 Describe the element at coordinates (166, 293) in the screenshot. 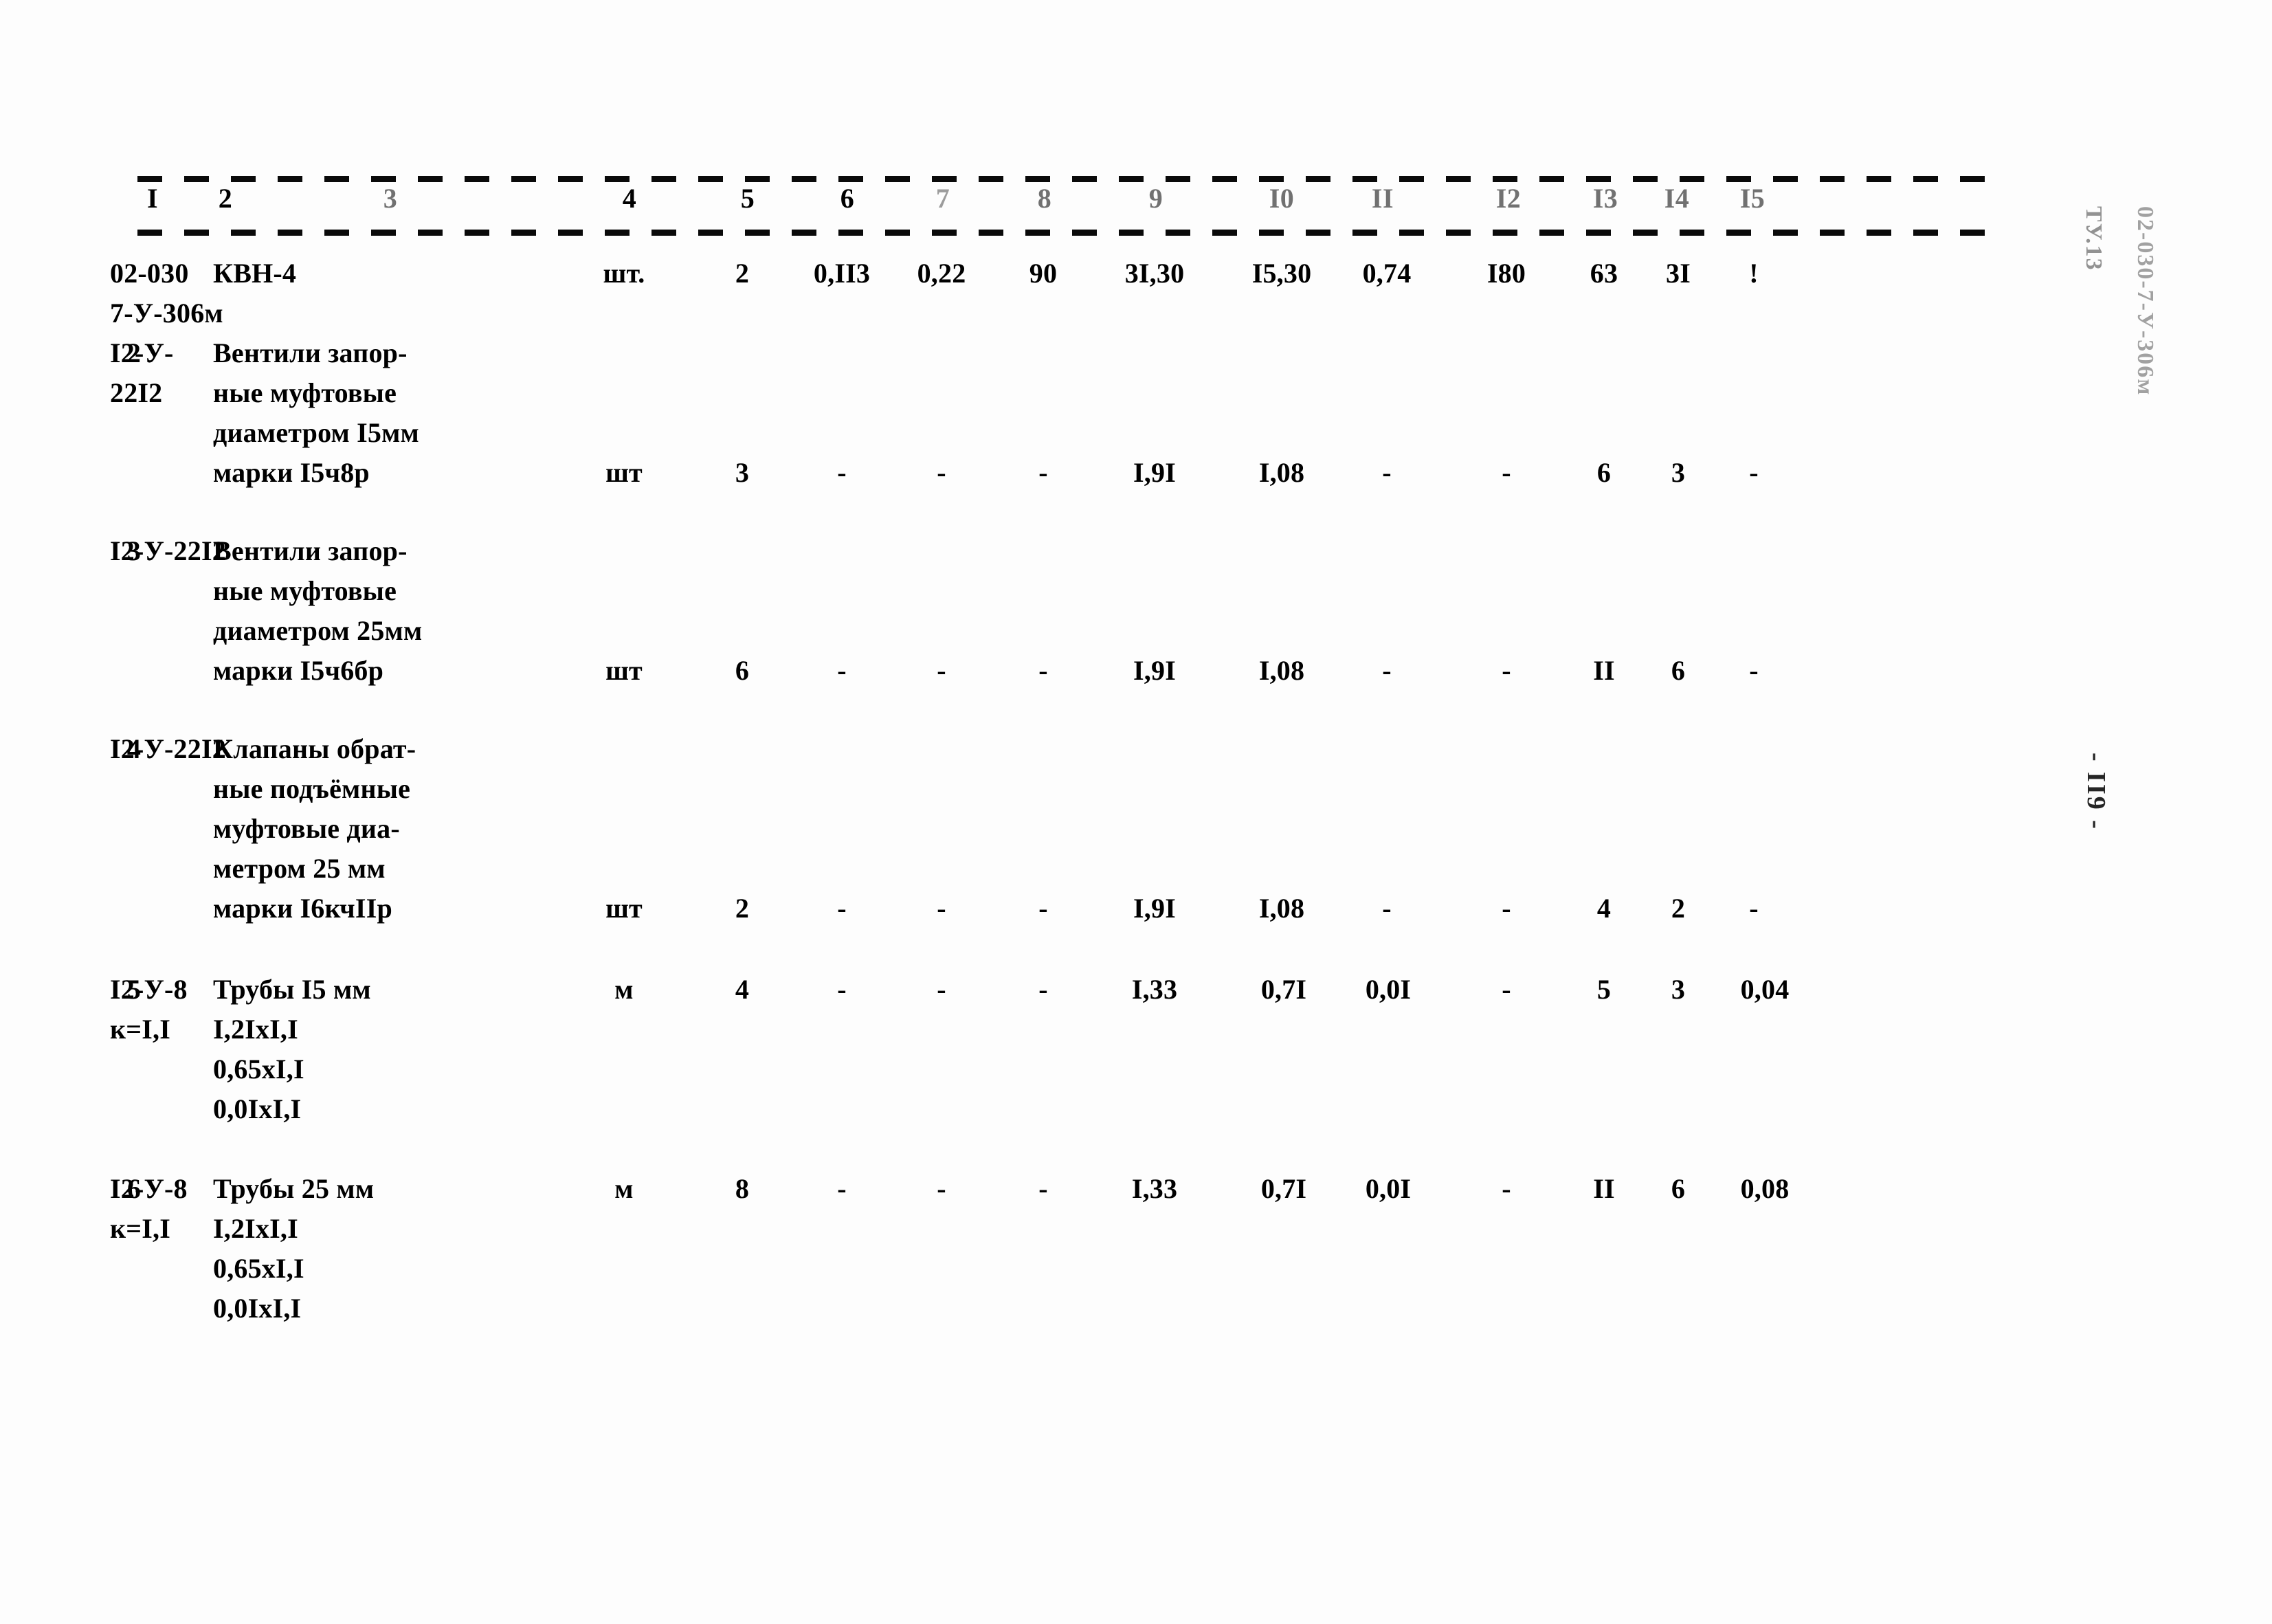

I see `row-code: 02-030 7-У-306м` at that location.